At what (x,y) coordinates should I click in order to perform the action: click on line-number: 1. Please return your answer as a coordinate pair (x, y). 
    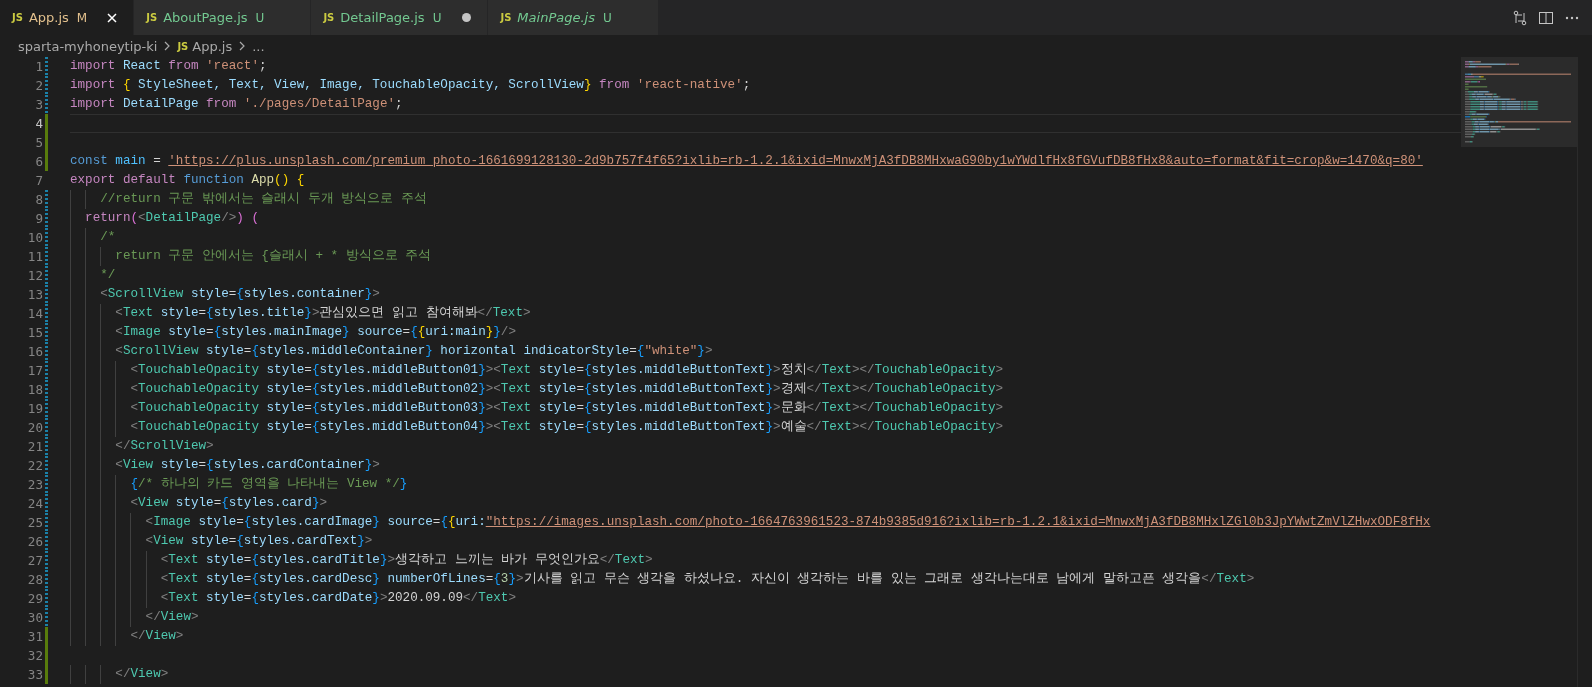
    Looking at the image, I should click on (38, 66).